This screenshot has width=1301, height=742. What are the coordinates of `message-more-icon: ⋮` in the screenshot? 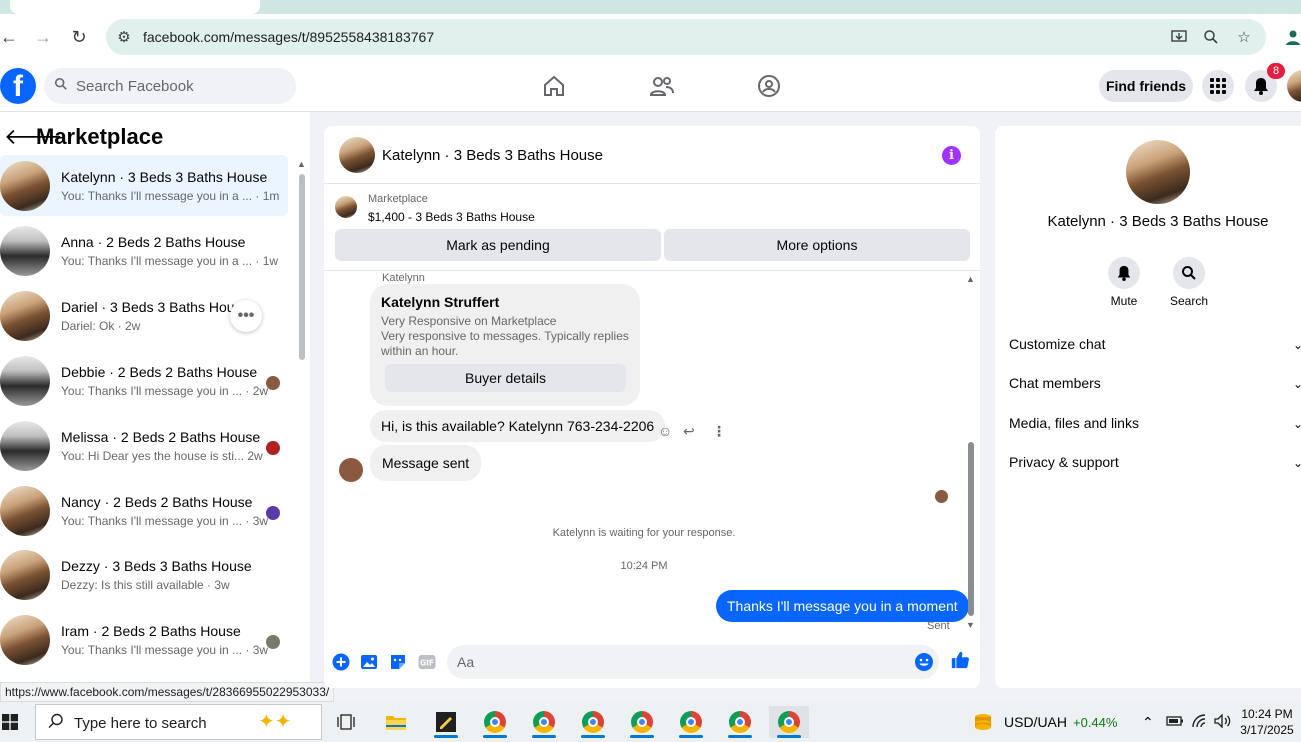 It's located at (719, 431).